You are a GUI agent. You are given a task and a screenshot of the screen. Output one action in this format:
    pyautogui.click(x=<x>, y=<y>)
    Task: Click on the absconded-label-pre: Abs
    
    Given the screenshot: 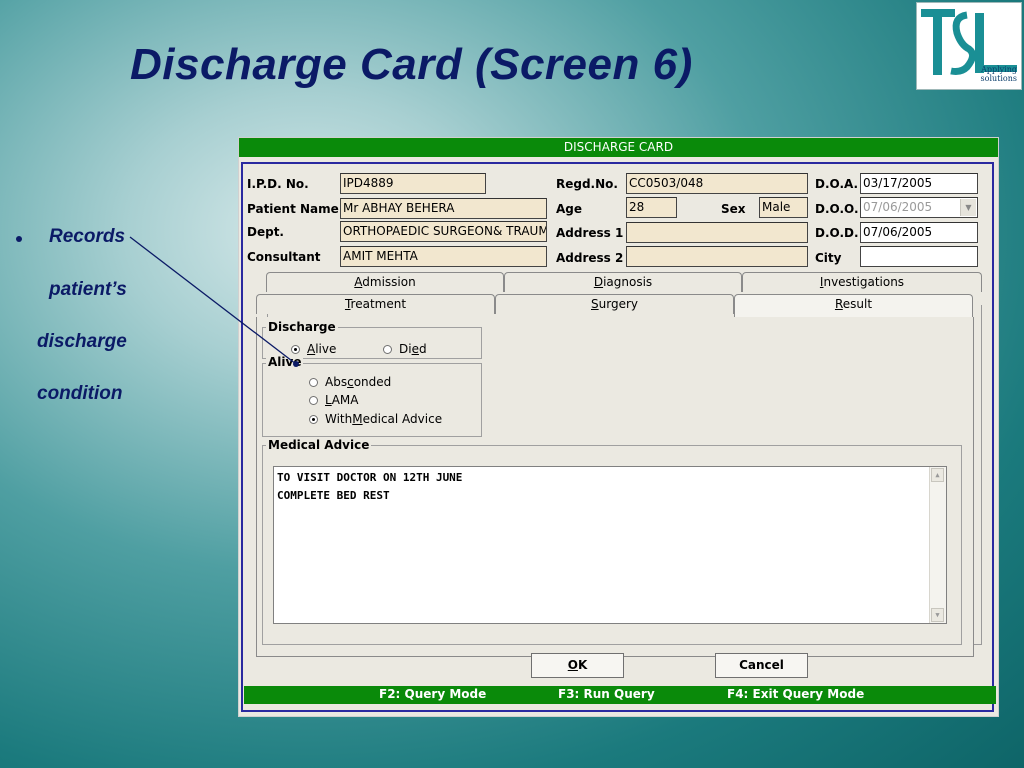 What is the action you would take?
    pyautogui.click(x=336, y=382)
    